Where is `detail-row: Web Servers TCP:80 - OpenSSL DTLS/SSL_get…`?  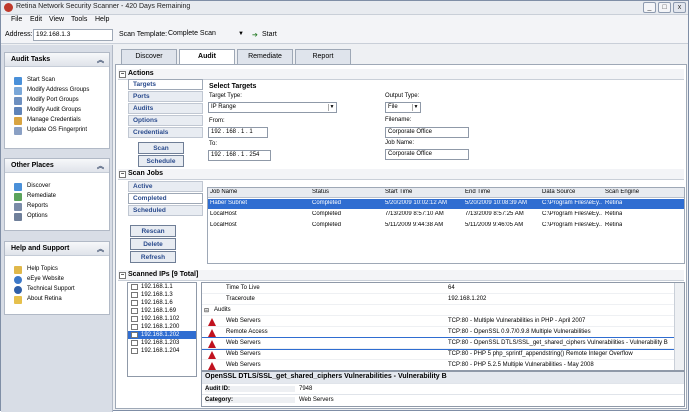
detail-row: Web Servers TCP:80 - OpenSSL DTLS/SSL_get… is located at coordinates (438, 343).